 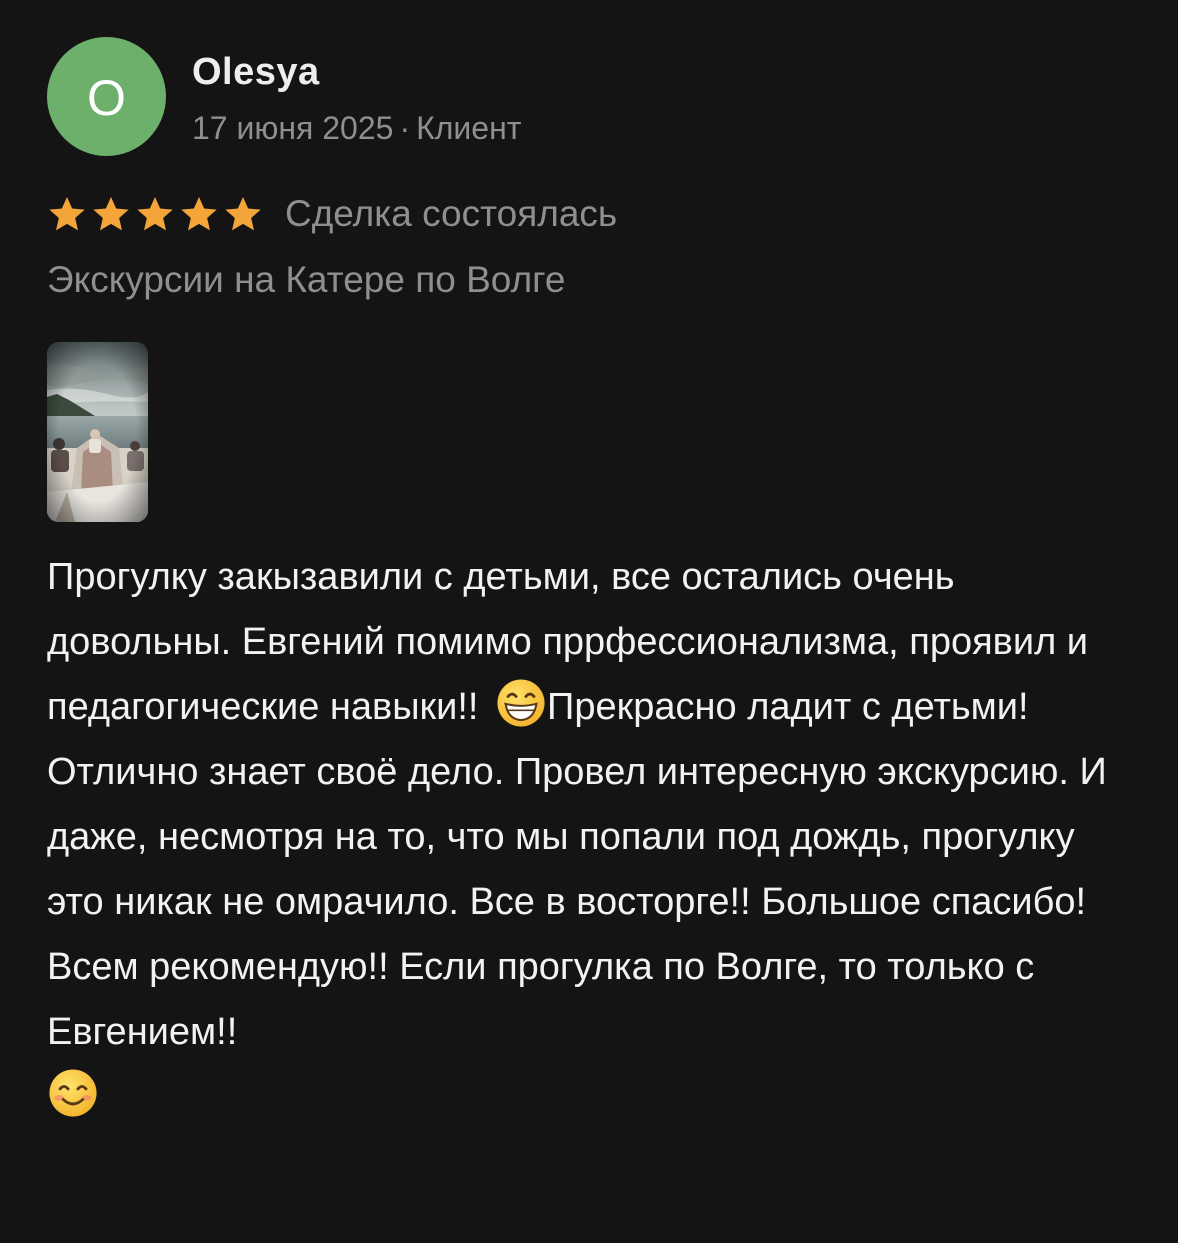 I want to click on boat-trip-photo-thumbnail, so click(x=97, y=432).